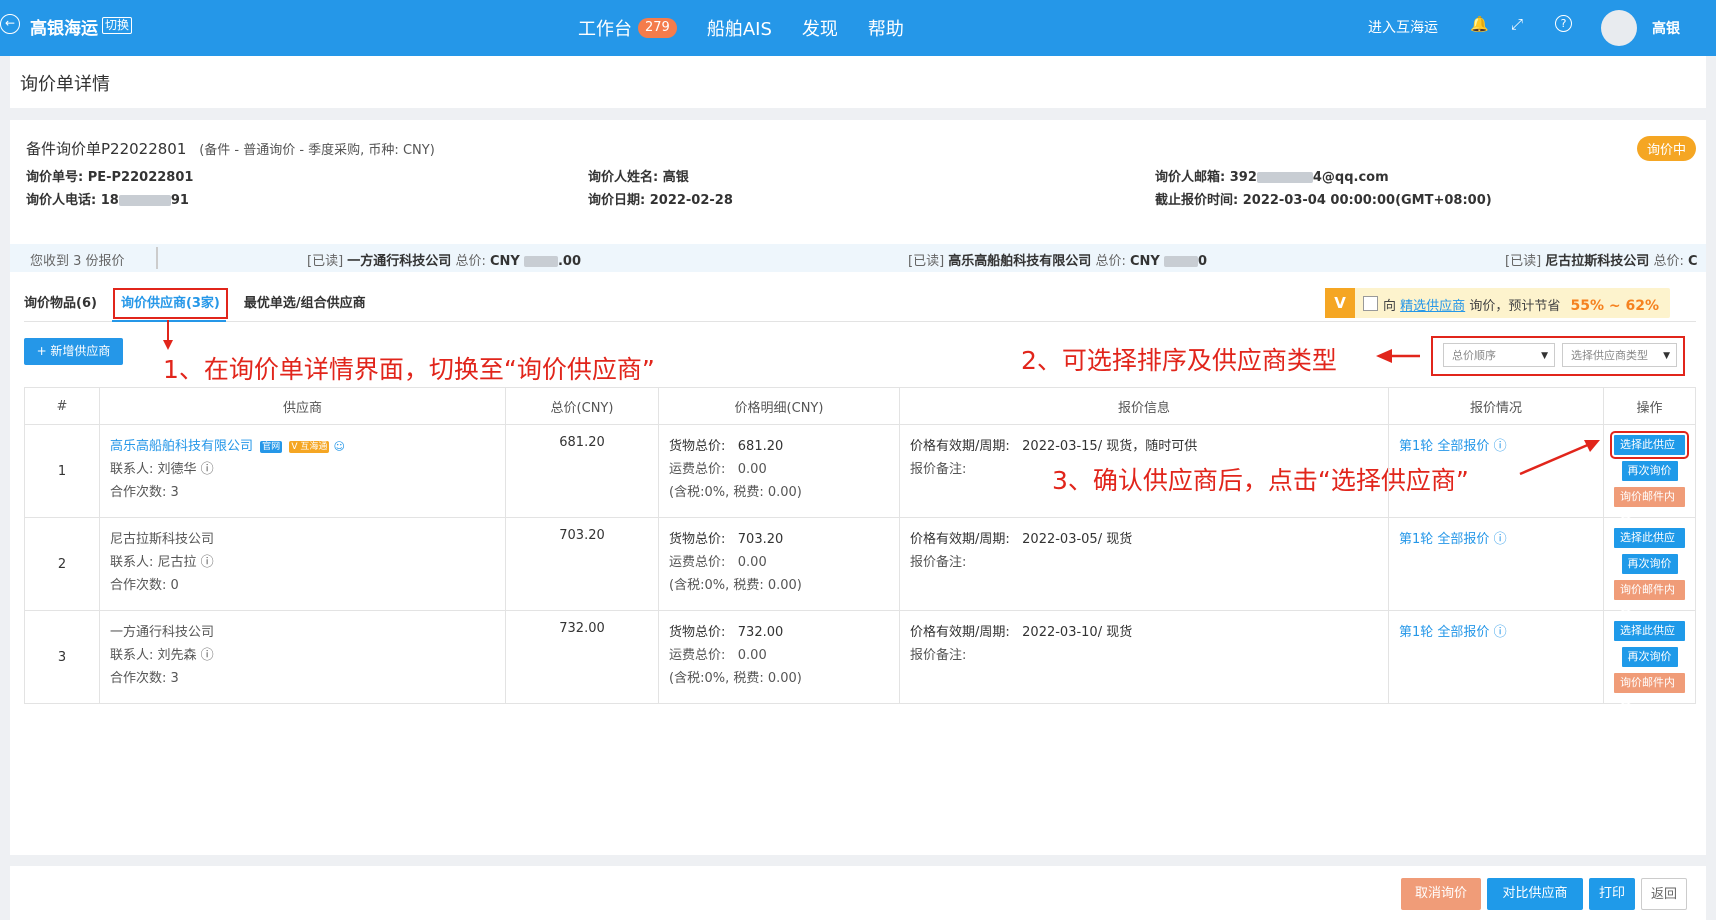 Image resolution: width=1716 pixels, height=920 pixels. Describe the element at coordinates (1517, 24) in the screenshot. I see `fullscreen-icon: ⤢` at that location.